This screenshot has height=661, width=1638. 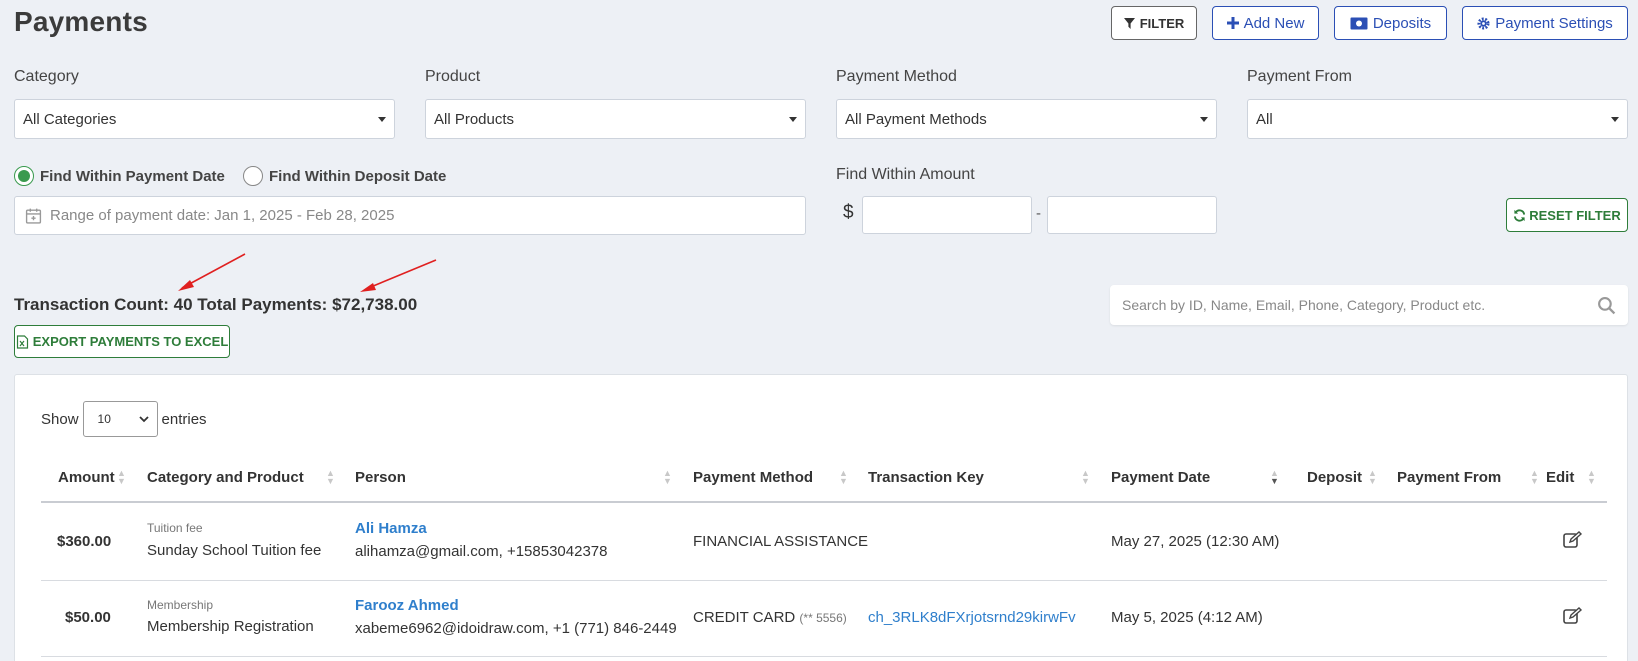 What do you see at coordinates (391, 528) in the screenshot?
I see `row-person-name: Ali Hamza` at bounding box center [391, 528].